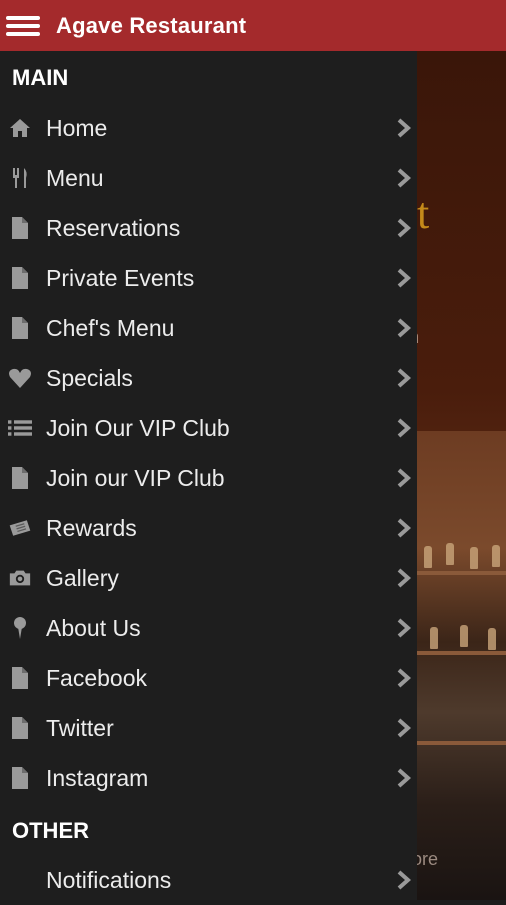 The image size is (506, 905). What do you see at coordinates (20, 578) in the screenshot?
I see `camera-icon` at bounding box center [20, 578].